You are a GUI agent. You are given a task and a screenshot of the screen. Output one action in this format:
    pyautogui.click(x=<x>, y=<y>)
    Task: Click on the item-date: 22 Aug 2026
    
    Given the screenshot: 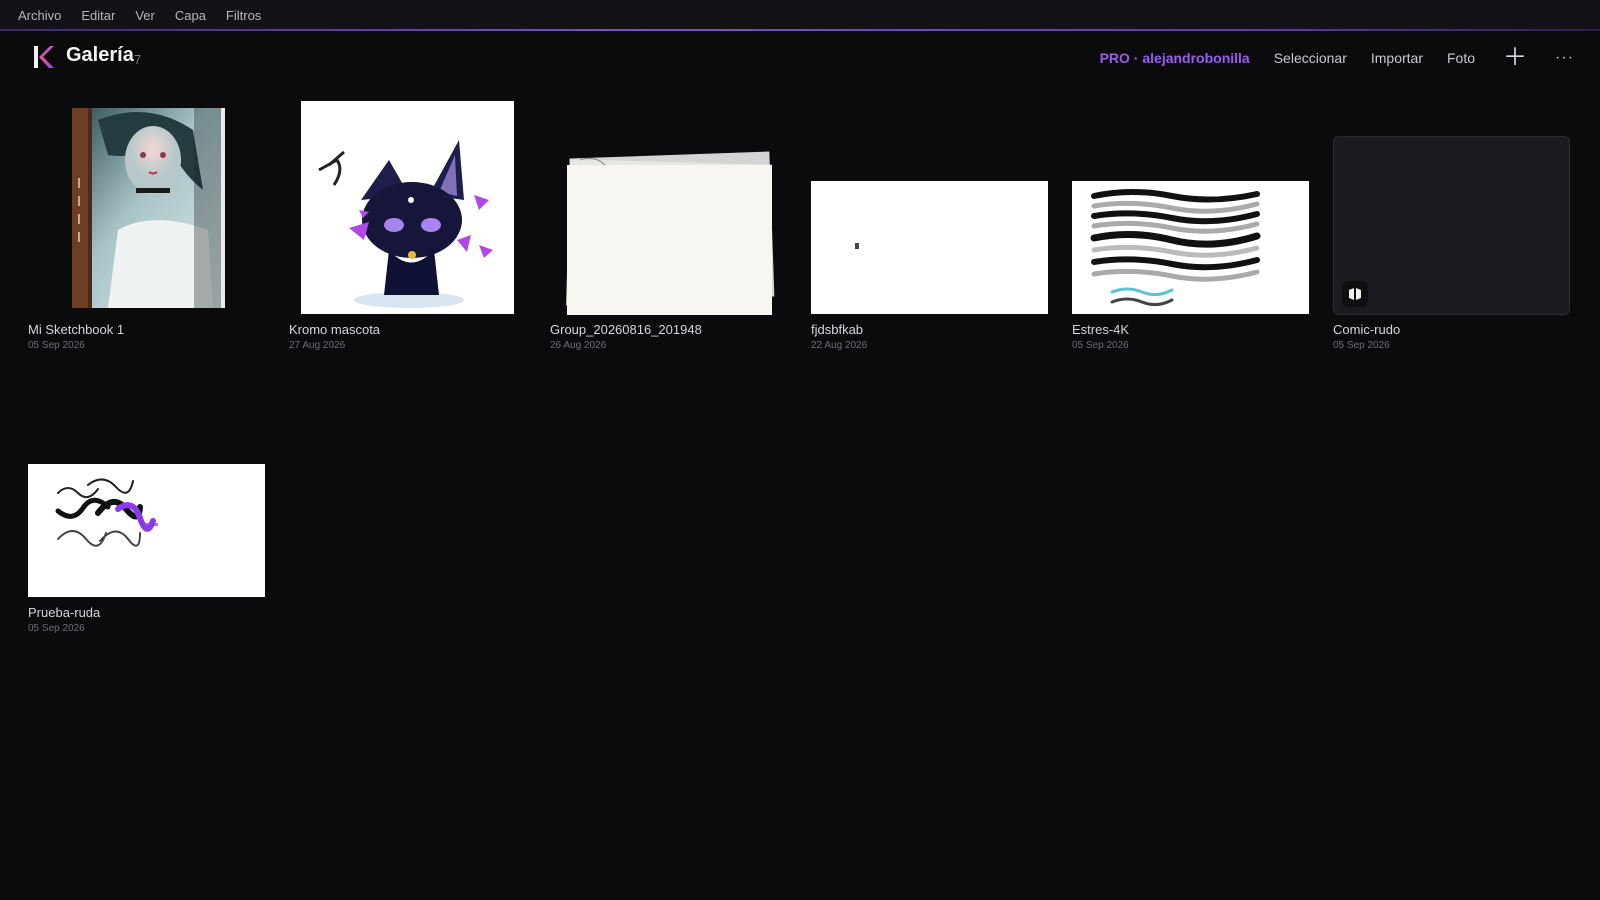 What is the action you would take?
    pyautogui.click(x=839, y=345)
    